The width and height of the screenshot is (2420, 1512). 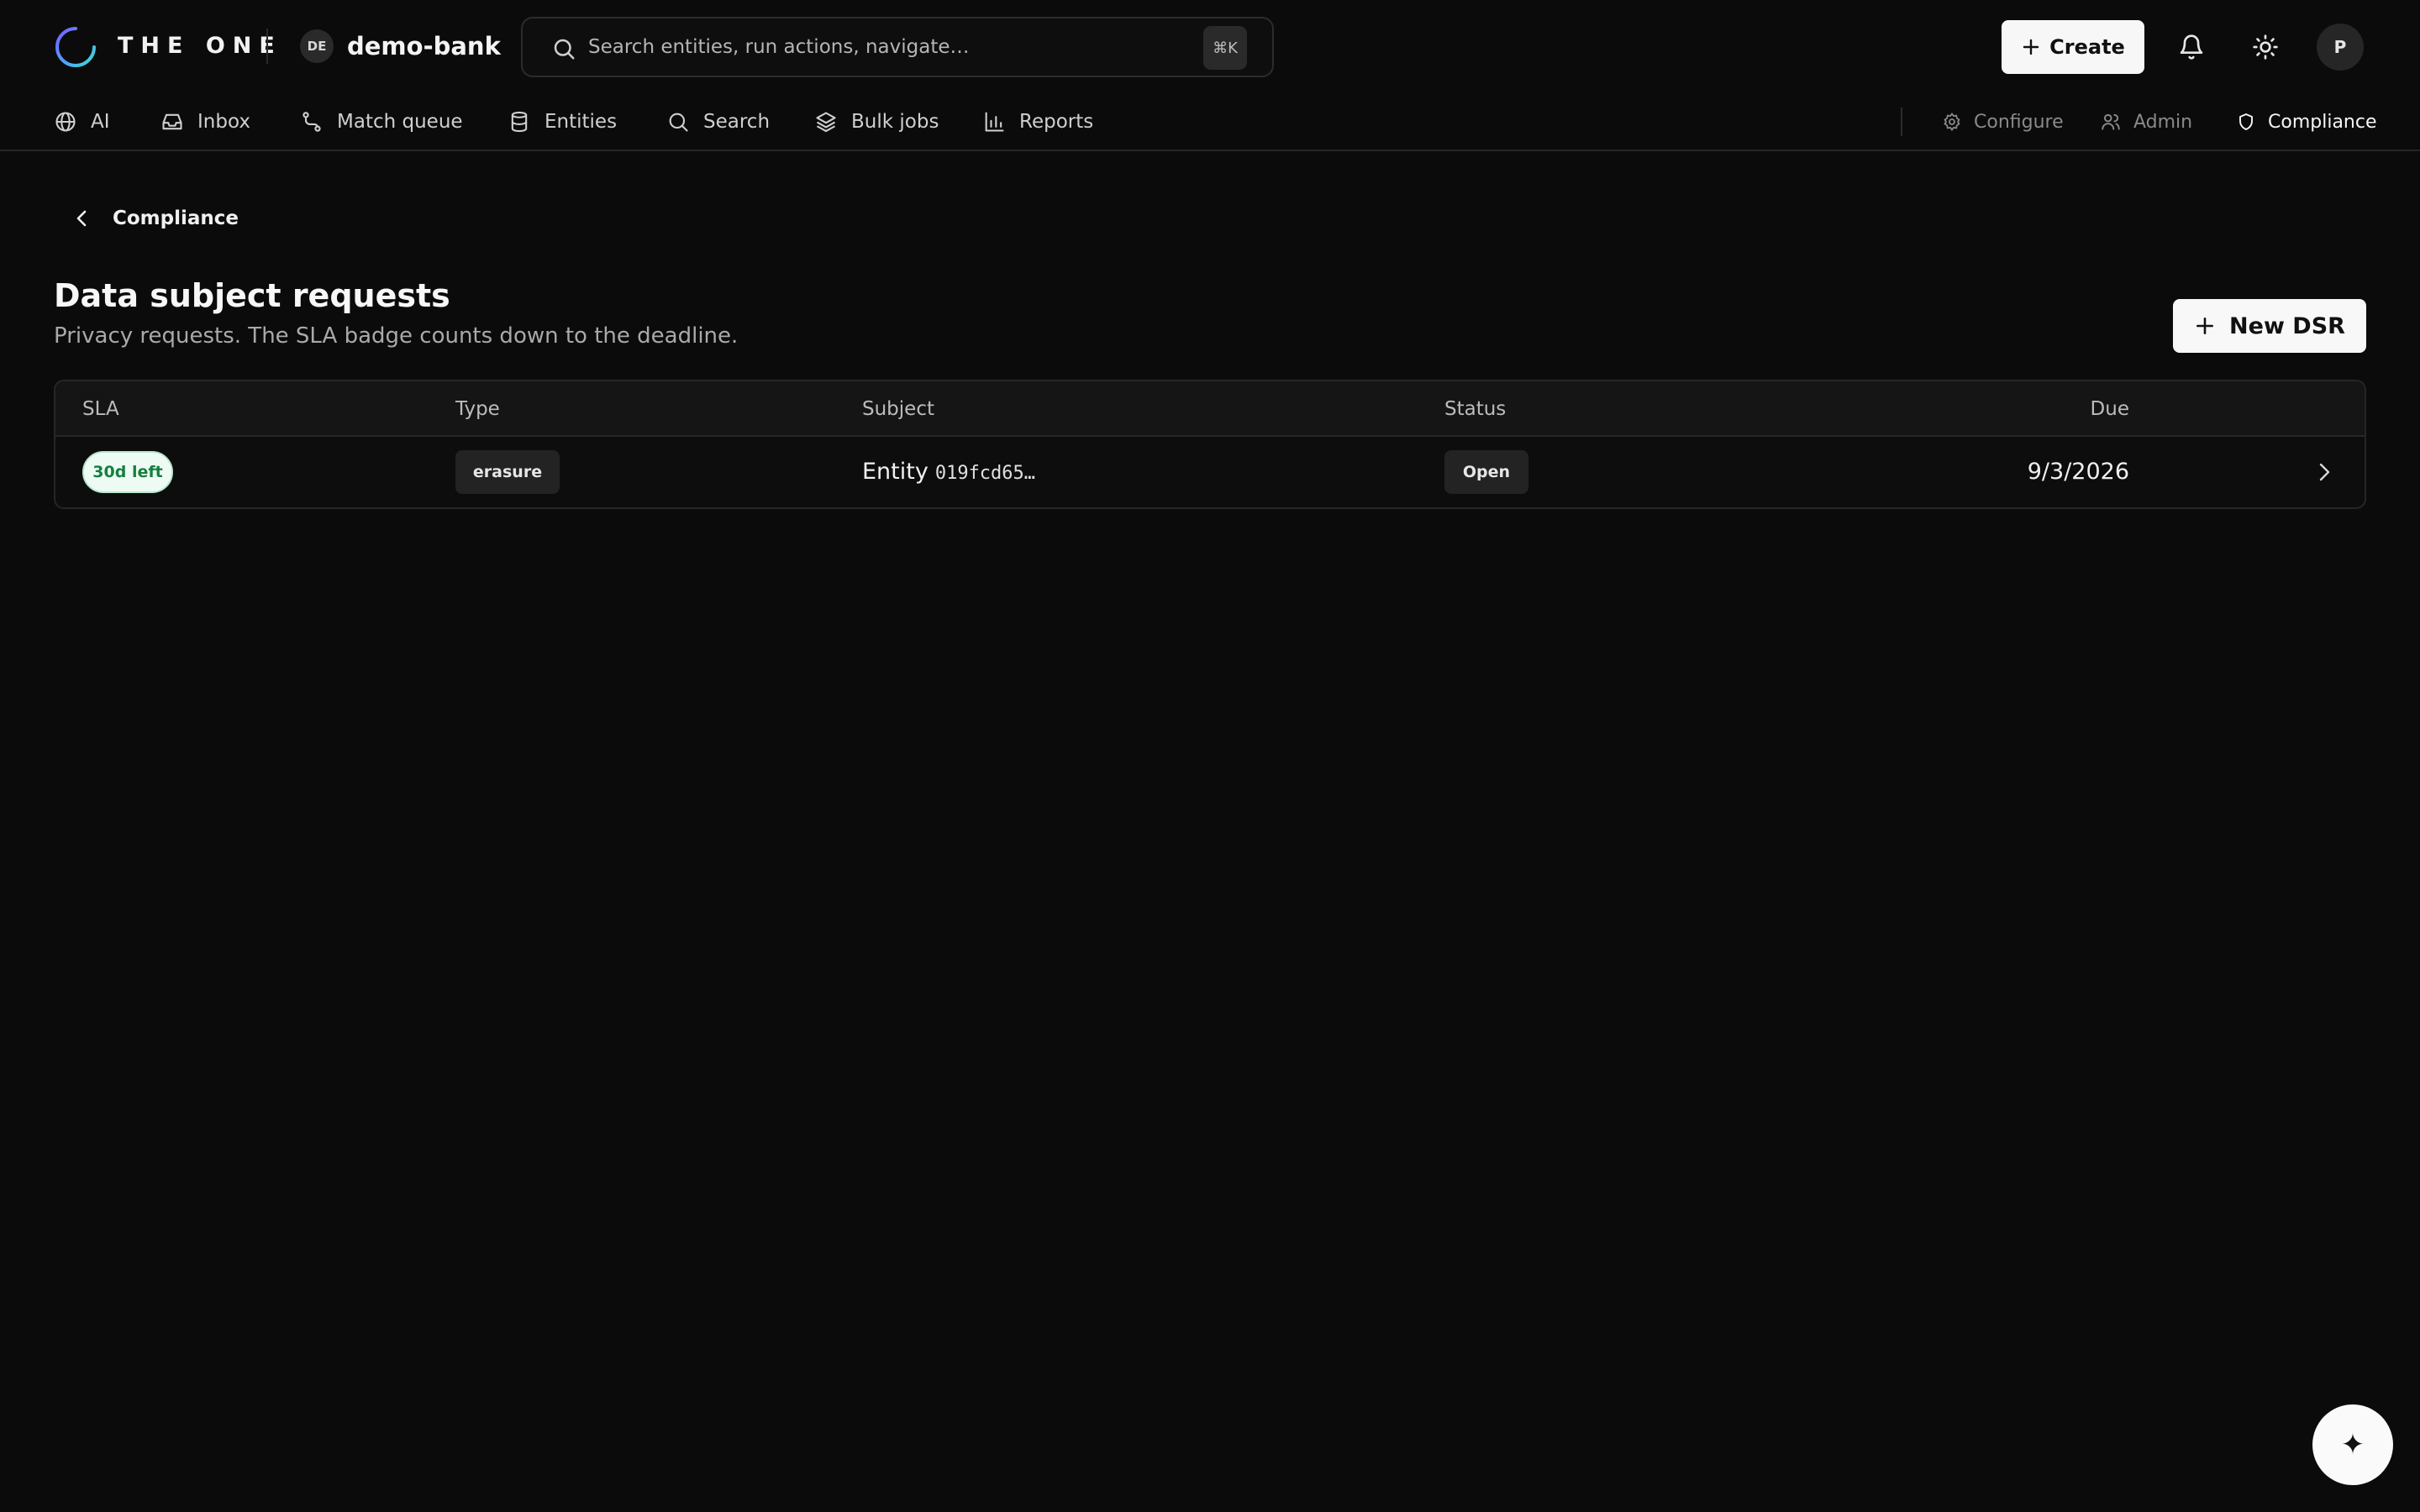 What do you see at coordinates (400, 122) in the screenshot?
I see `nav-item-label: Match queue` at bounding box center [400, 122].